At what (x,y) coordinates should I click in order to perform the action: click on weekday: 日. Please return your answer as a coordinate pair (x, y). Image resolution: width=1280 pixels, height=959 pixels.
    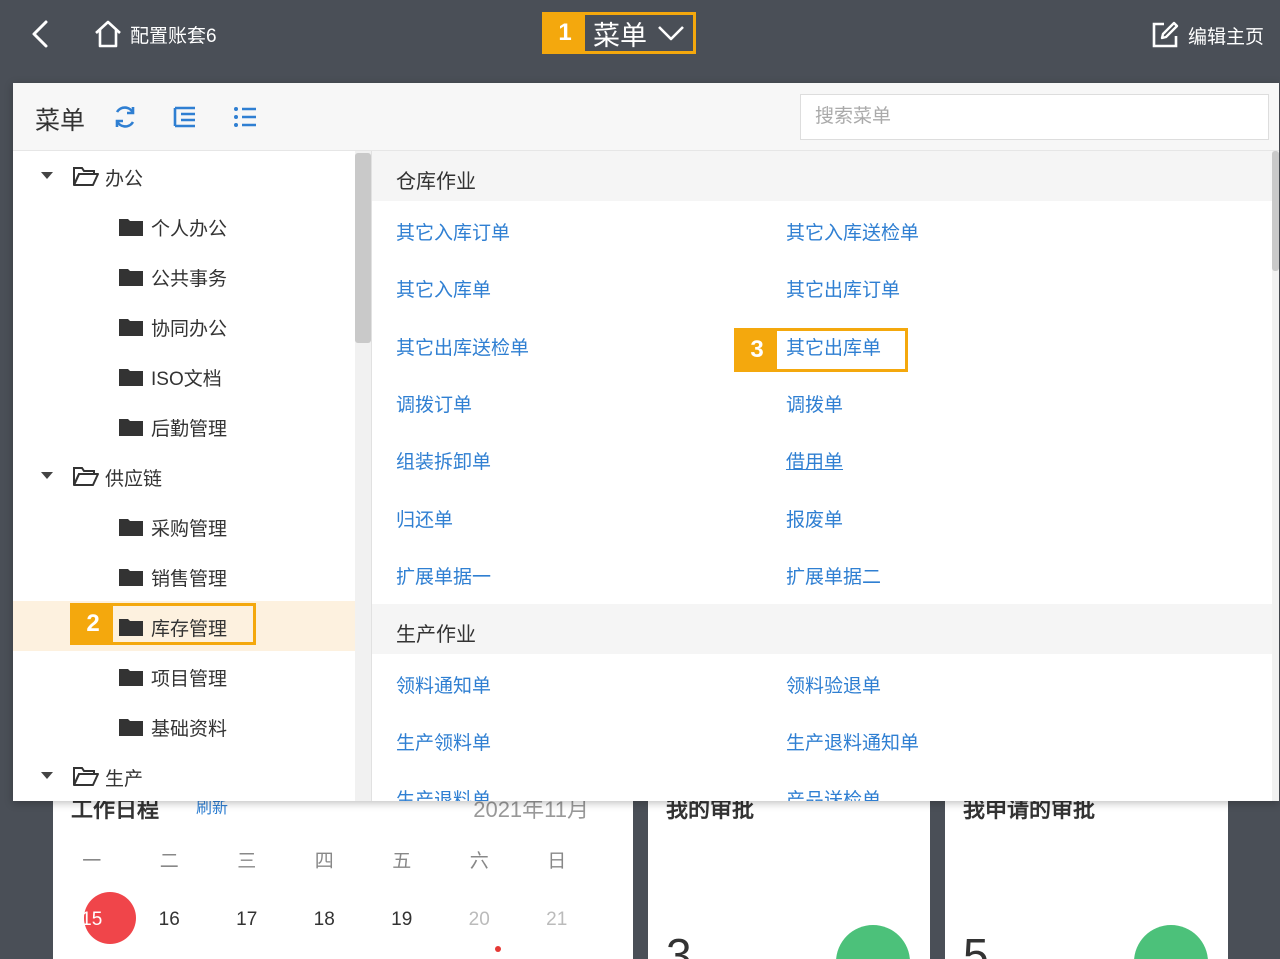
    Looking at the image, I should click on (557, 861).